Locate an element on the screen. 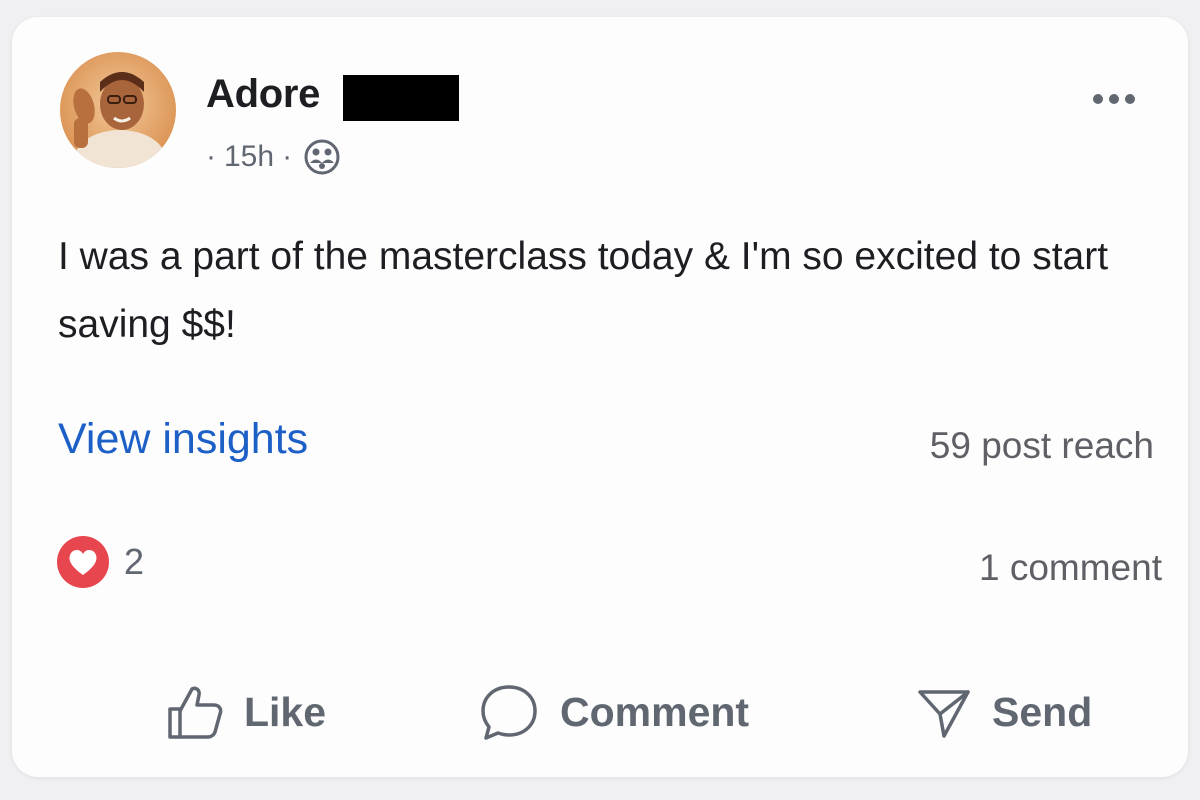  profile-photo is located at coordinates (118, 110).